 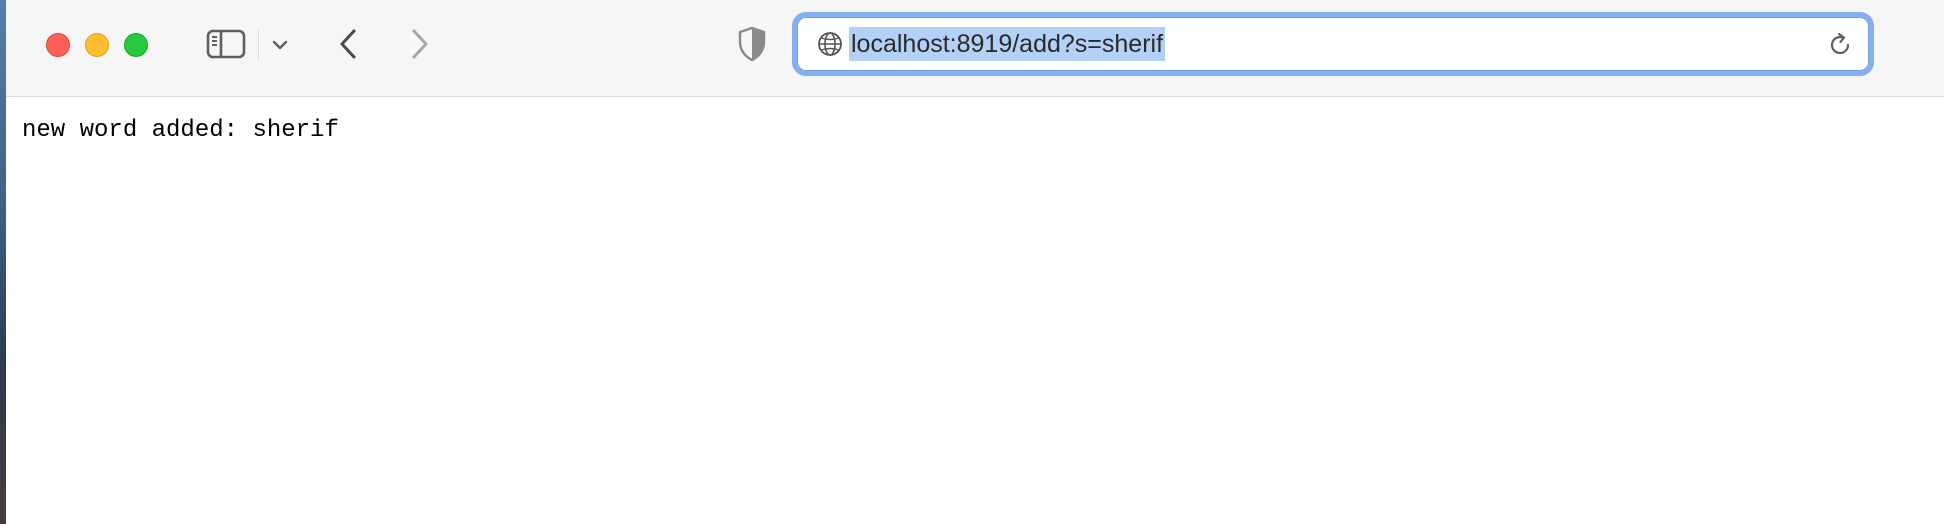 I want to click on chevron-left-icon, so click(x=348, y=44).